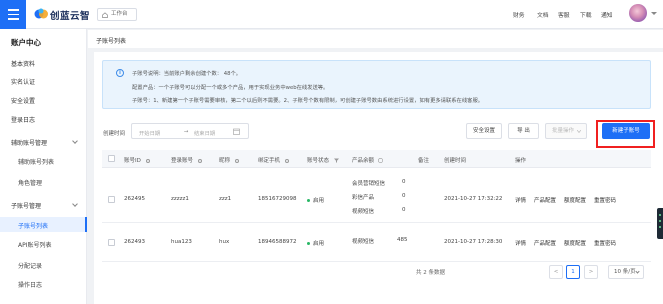 The width and height of the screenshot is (663, 304). I want to click on cell-nickname: zzz1, so click(225, 199).